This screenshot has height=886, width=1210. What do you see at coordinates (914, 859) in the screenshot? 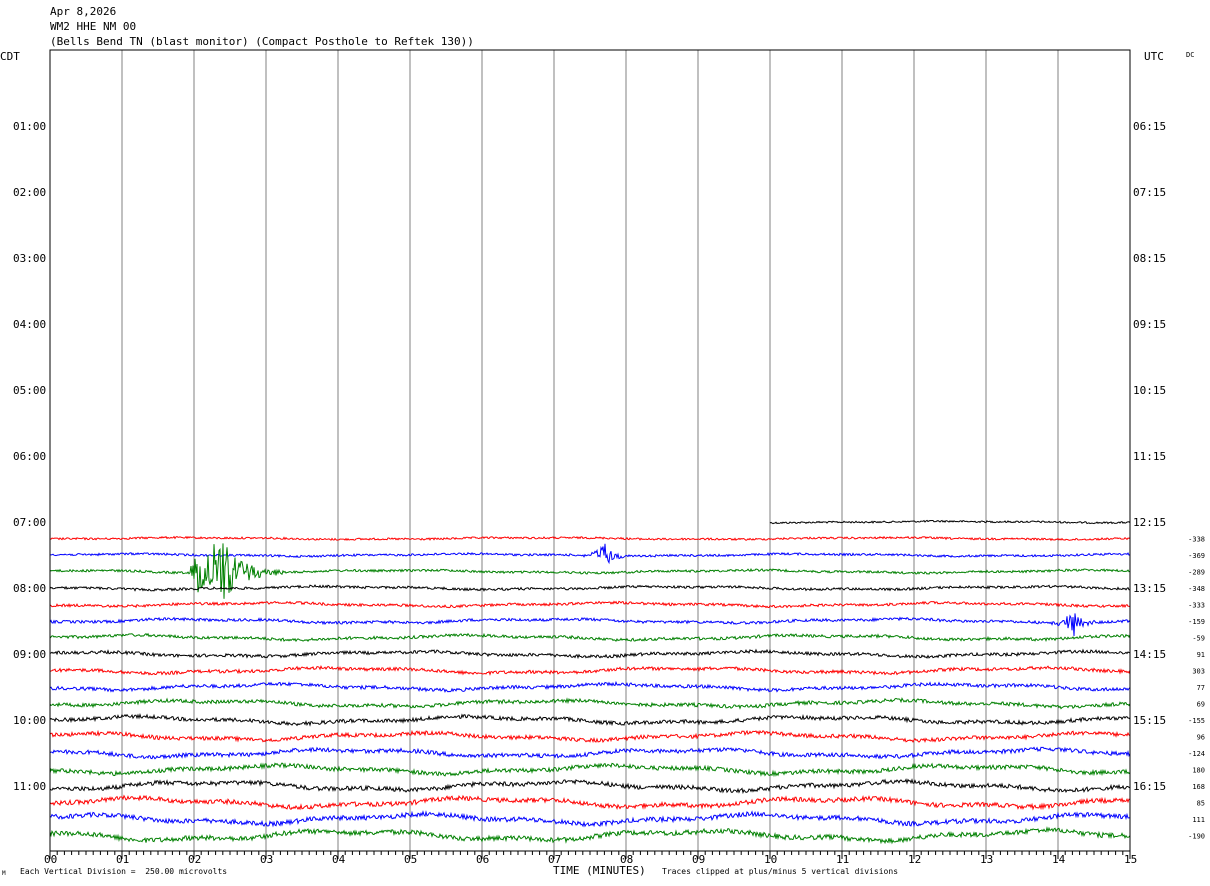
I see `x-tick-label-12: 12` at bounding box center [914, 859].